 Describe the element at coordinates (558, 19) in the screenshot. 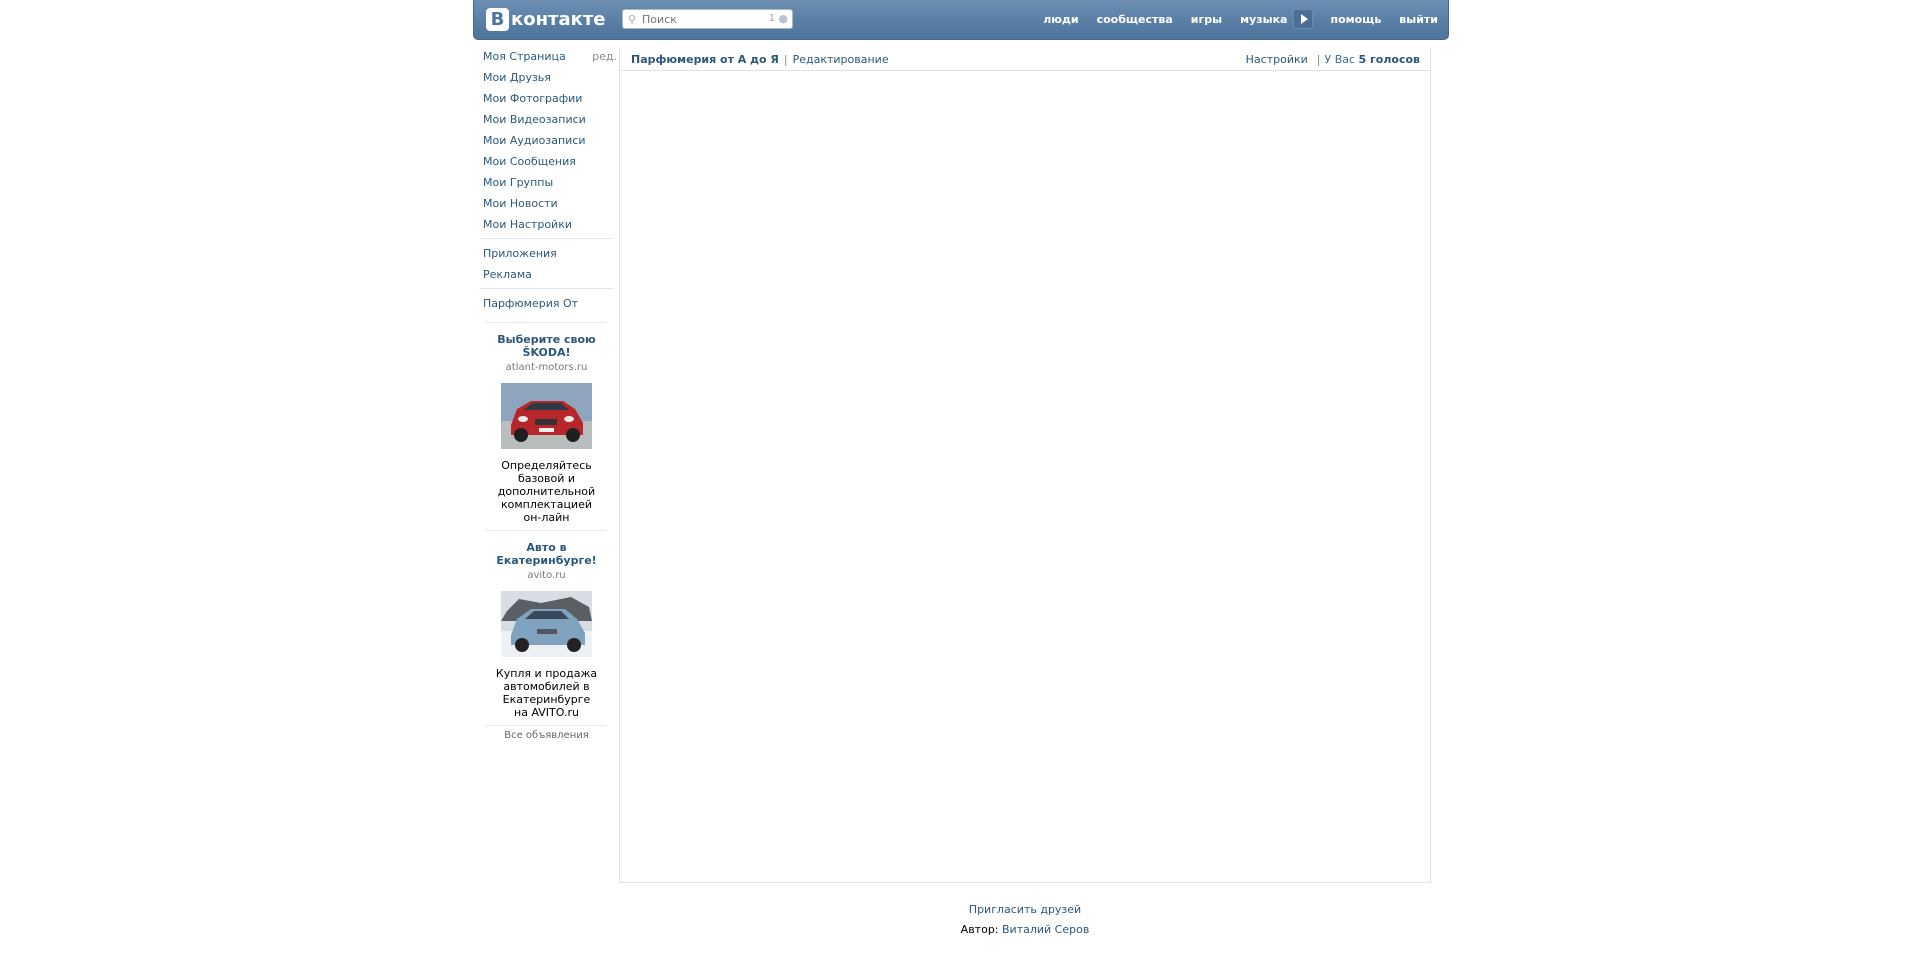

I see `vk-logo-text: контакте` at that location.